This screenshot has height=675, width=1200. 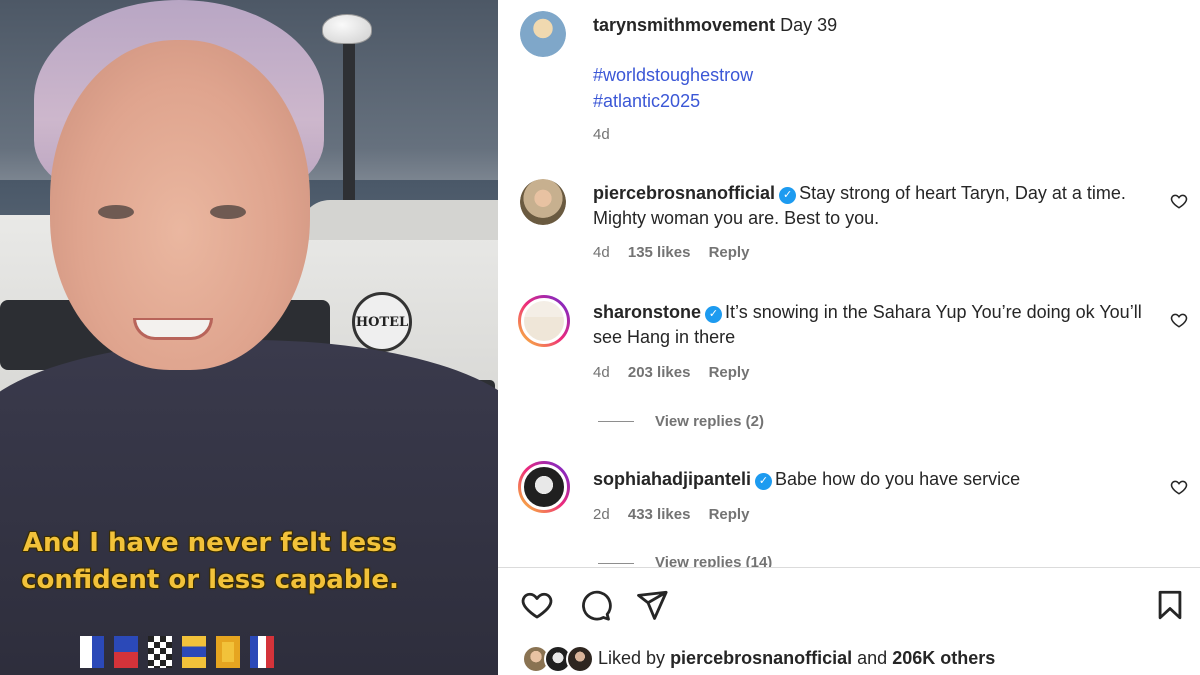 I want to click on hashtag-link: #worldstoughestrow, so click(x=673, y=75).